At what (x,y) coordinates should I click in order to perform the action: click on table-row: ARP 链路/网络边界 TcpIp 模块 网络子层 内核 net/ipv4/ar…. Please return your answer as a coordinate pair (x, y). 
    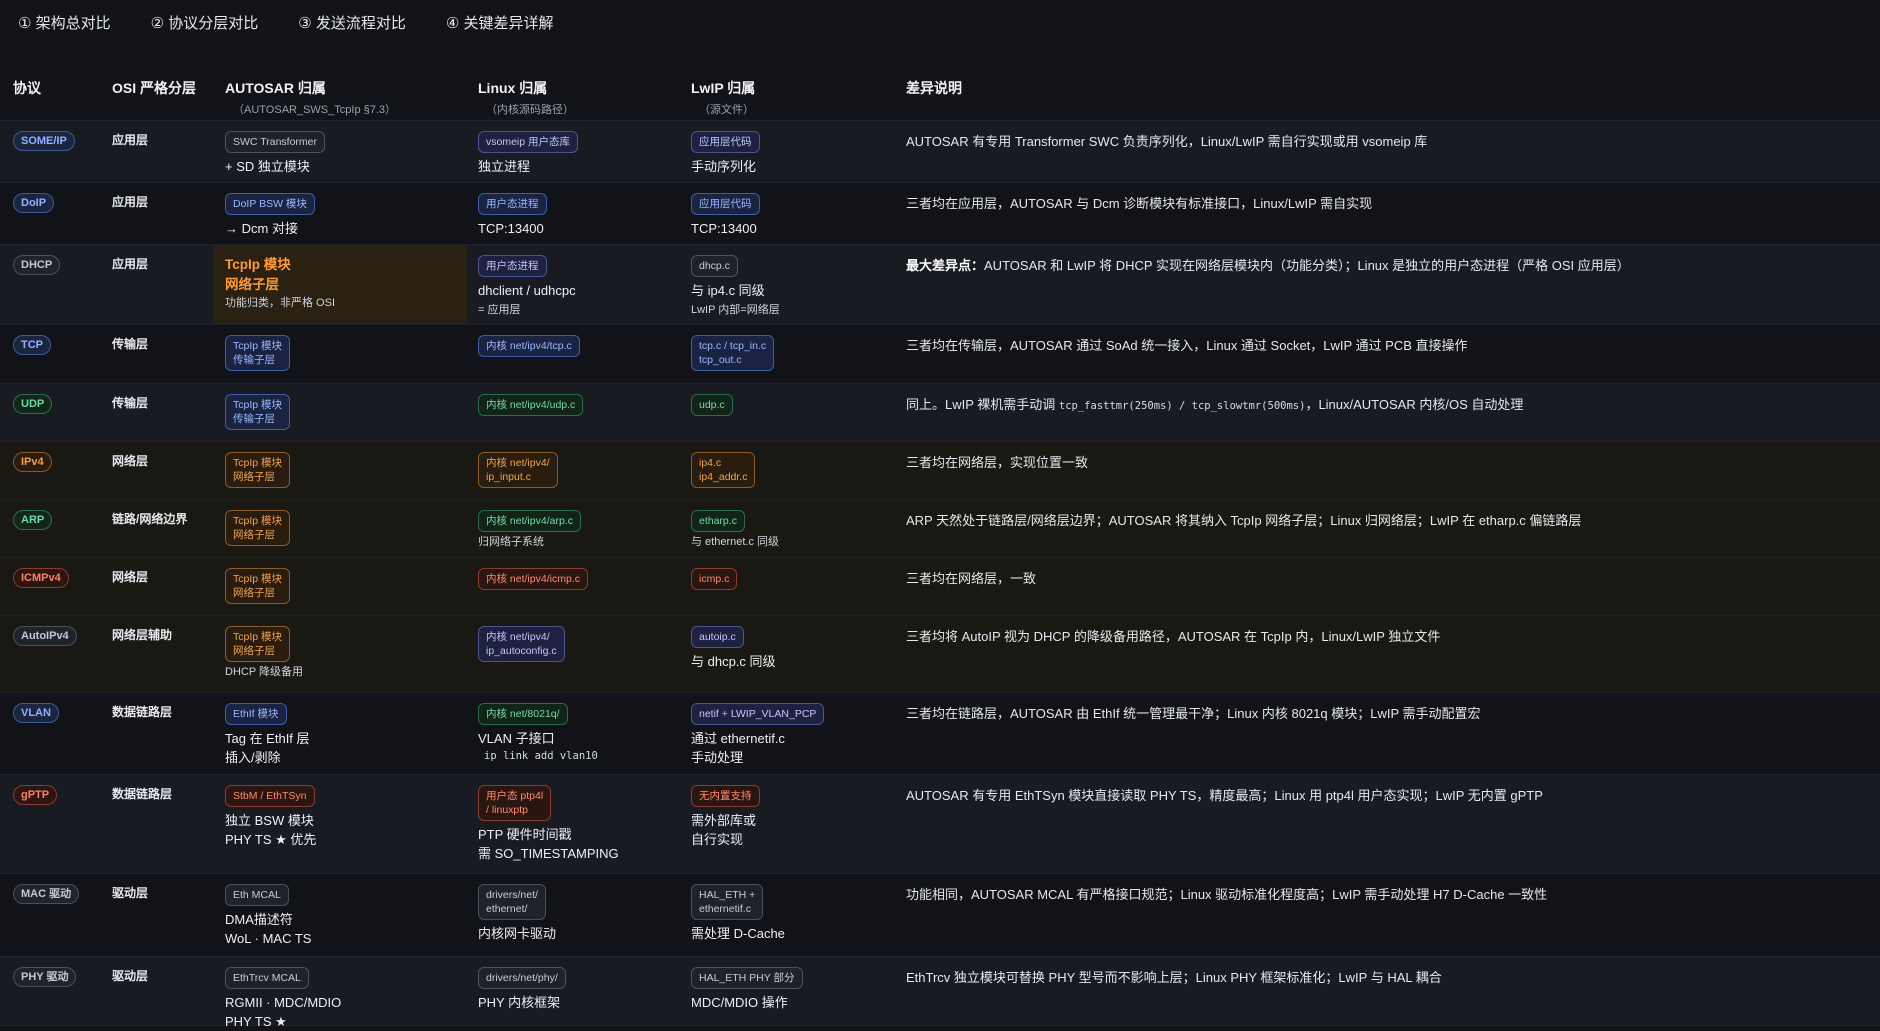
    Looking at the image, I should click on (940, 529).